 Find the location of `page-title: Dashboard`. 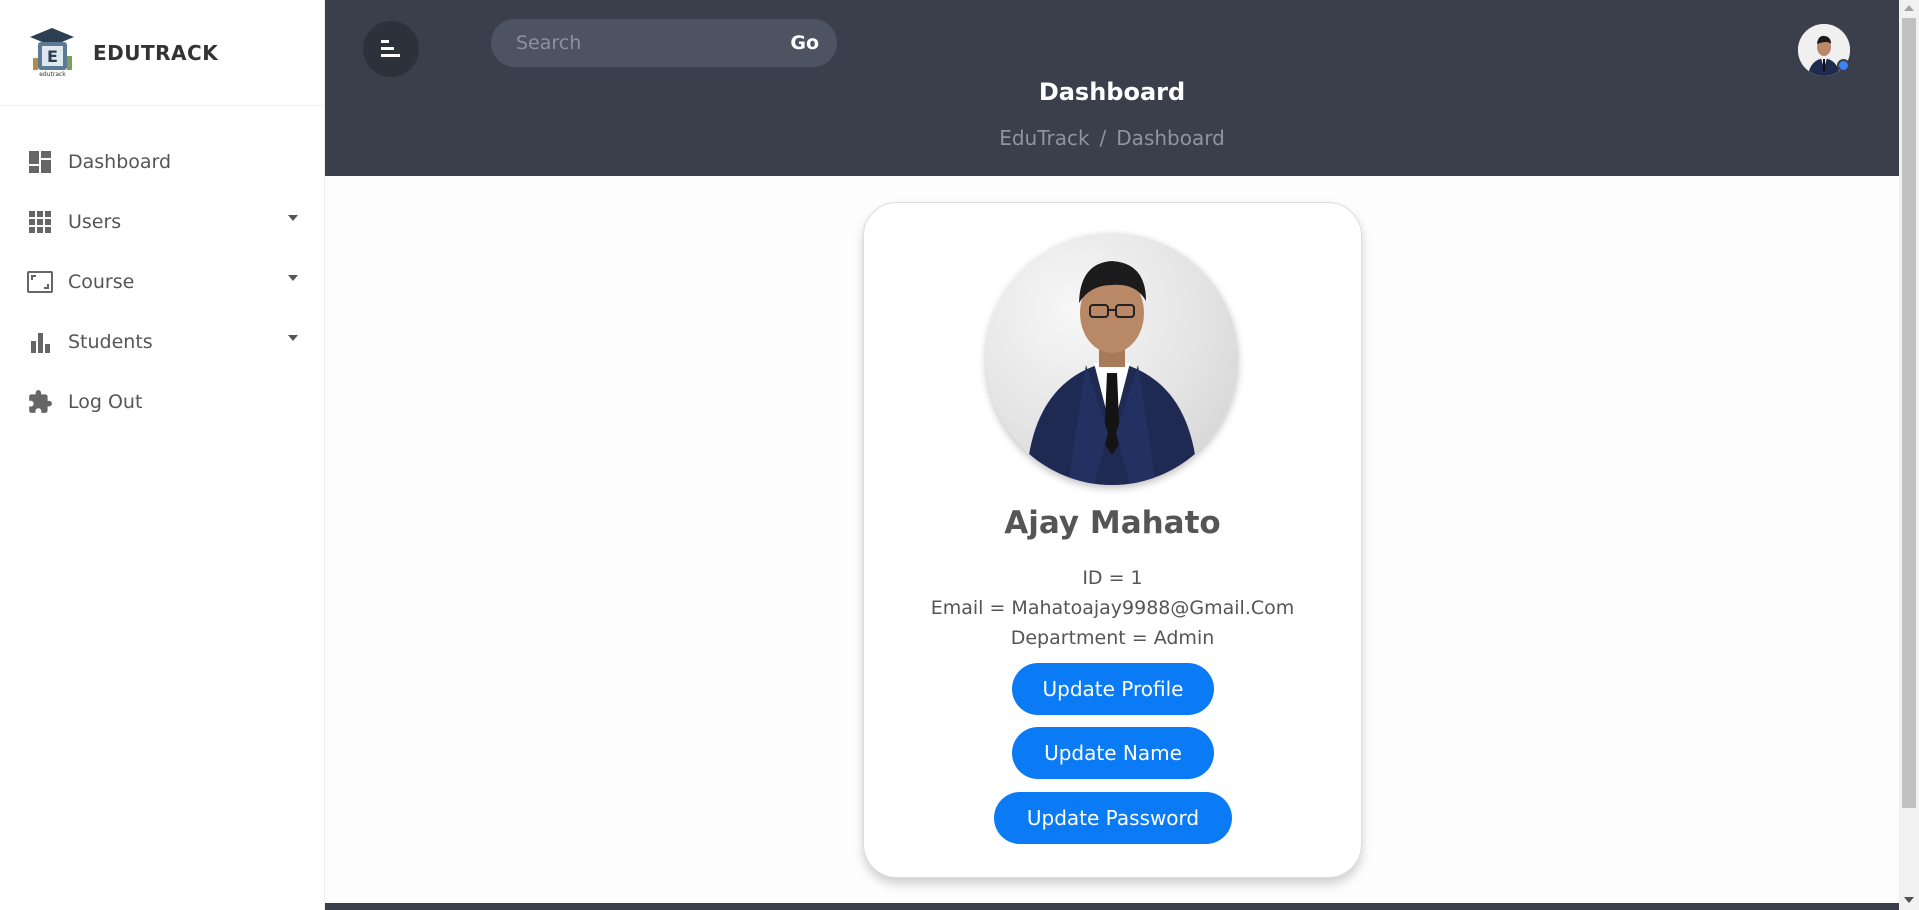

page-title: Dashboard is located at coordinates (1112, 92).